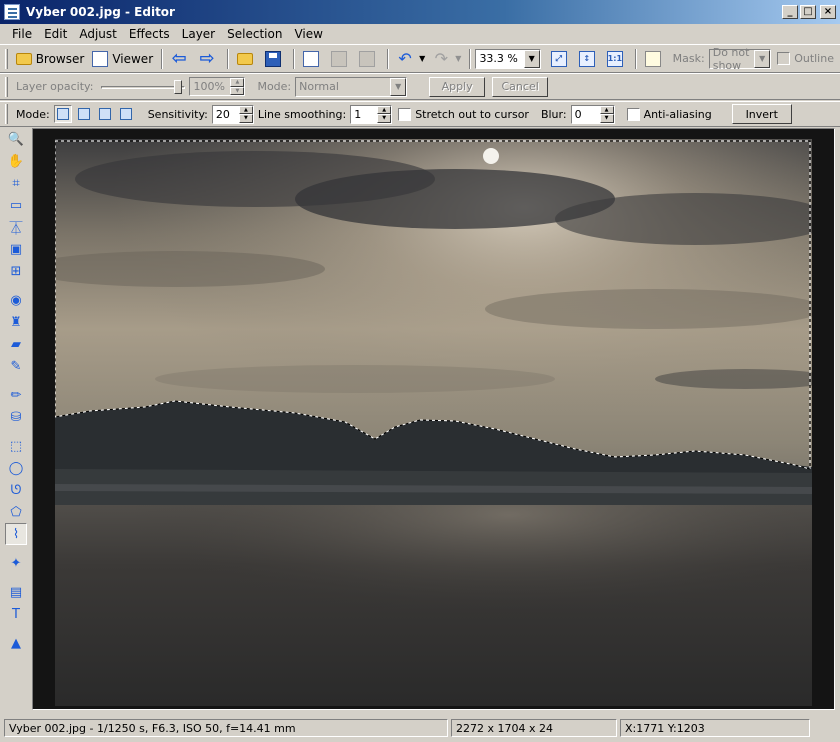  Describe the element at coordinates (669, 114) in the screenshot. I see `antialias-option: Anti-aliasing` at that location.